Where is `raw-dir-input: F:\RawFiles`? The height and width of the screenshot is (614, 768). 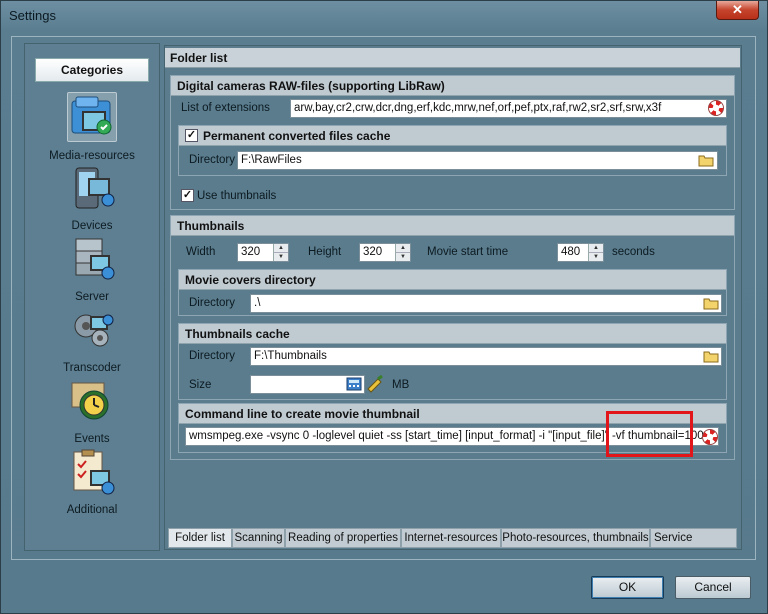 raw-dir-input: F:\RawFiles is located at coordinates (477, 160).